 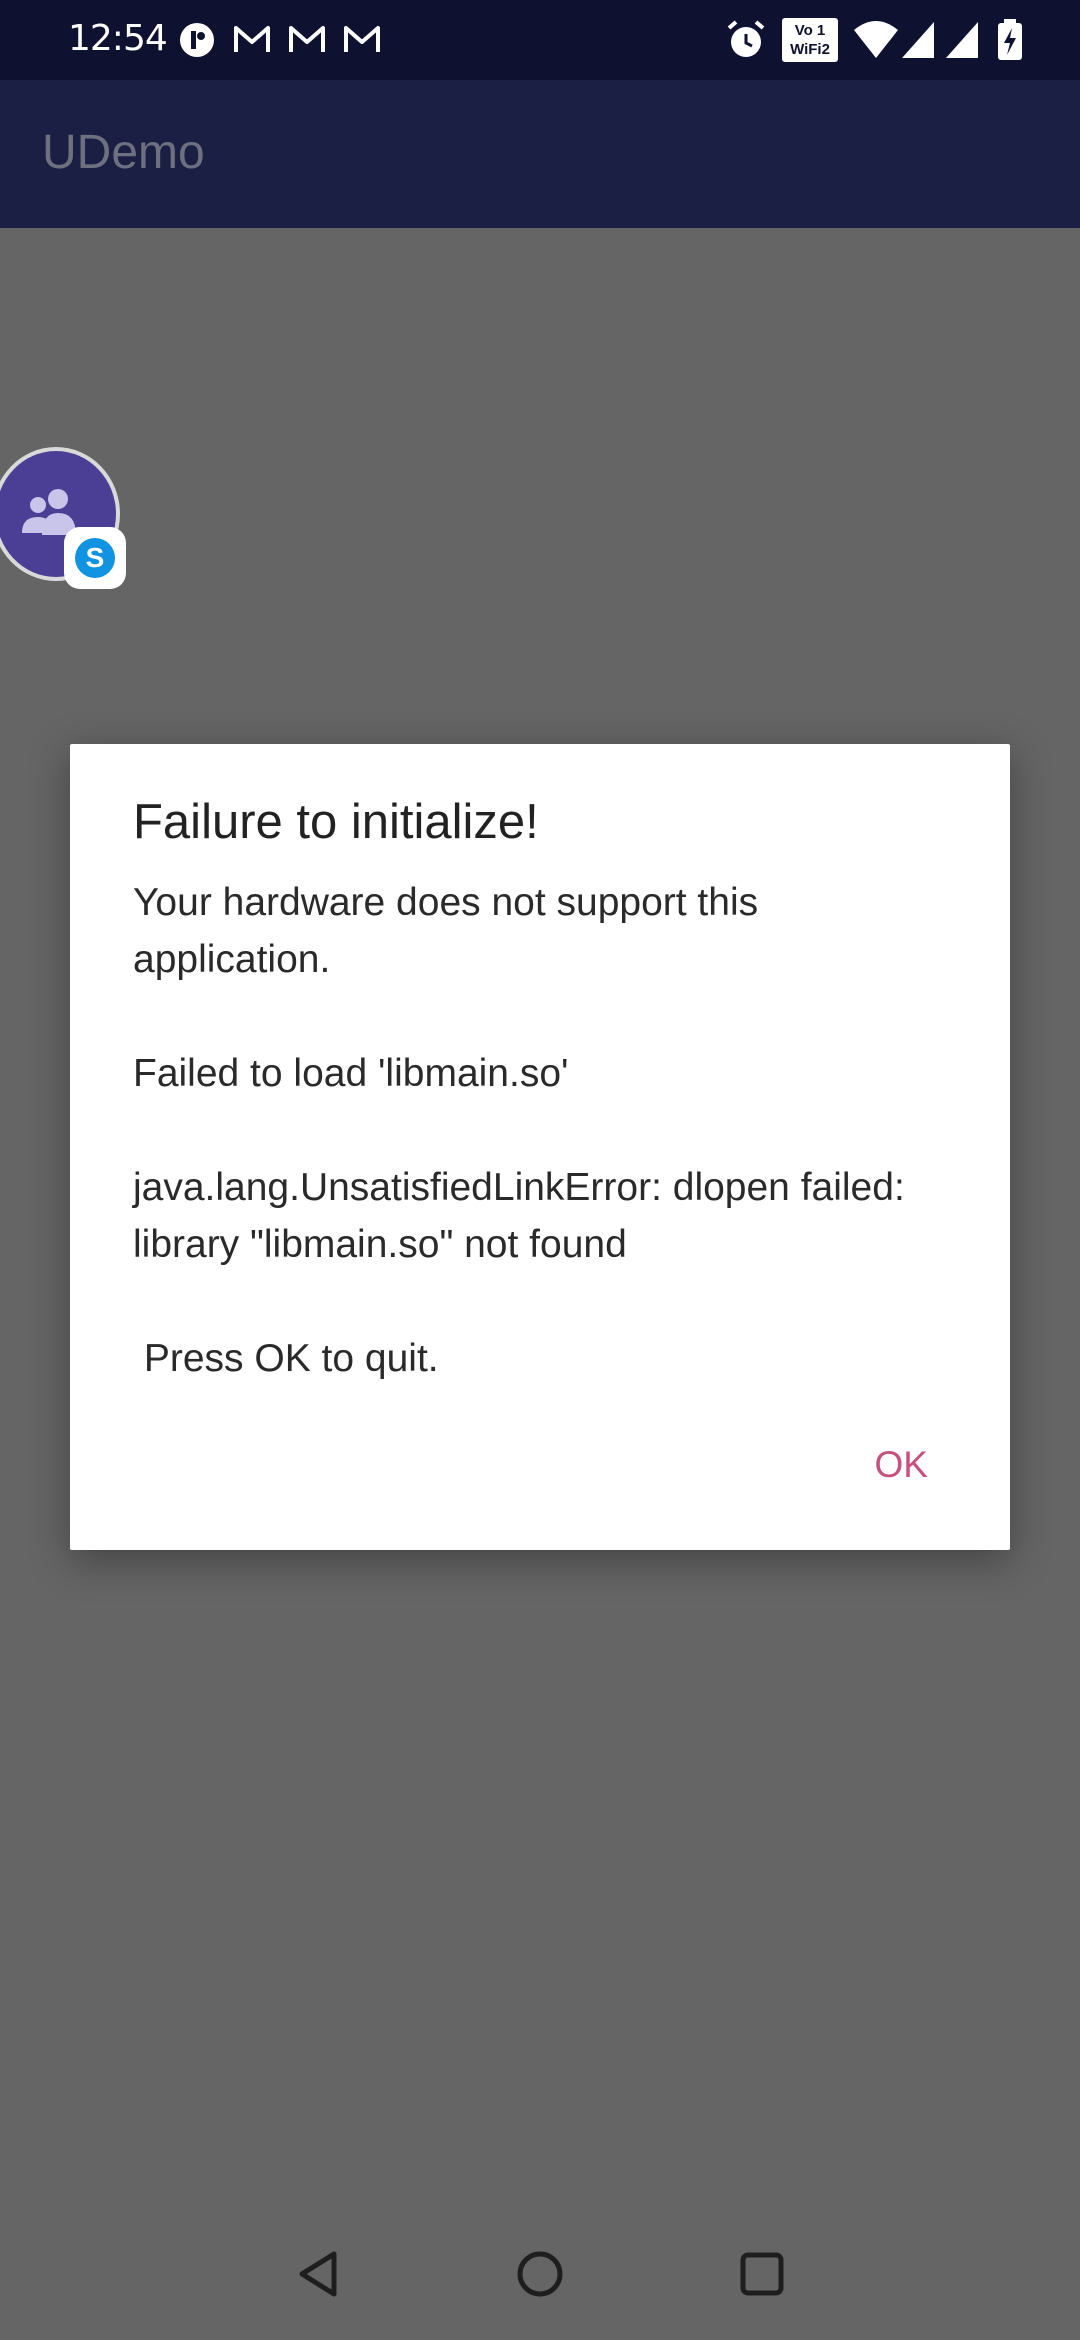 I want to click on battery-charging-icon, so click(x=1010, y=39).